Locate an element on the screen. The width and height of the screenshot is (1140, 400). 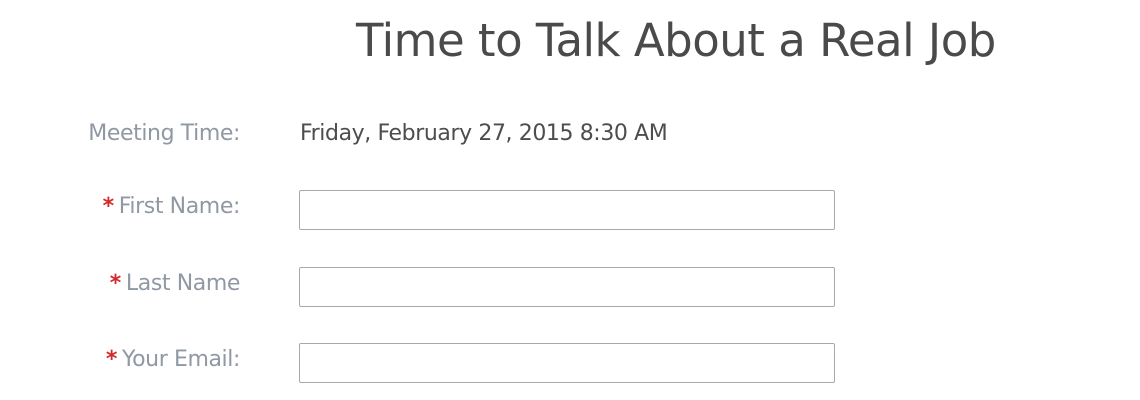
email-label: * Your Email: is located at coordinates (173, 360).